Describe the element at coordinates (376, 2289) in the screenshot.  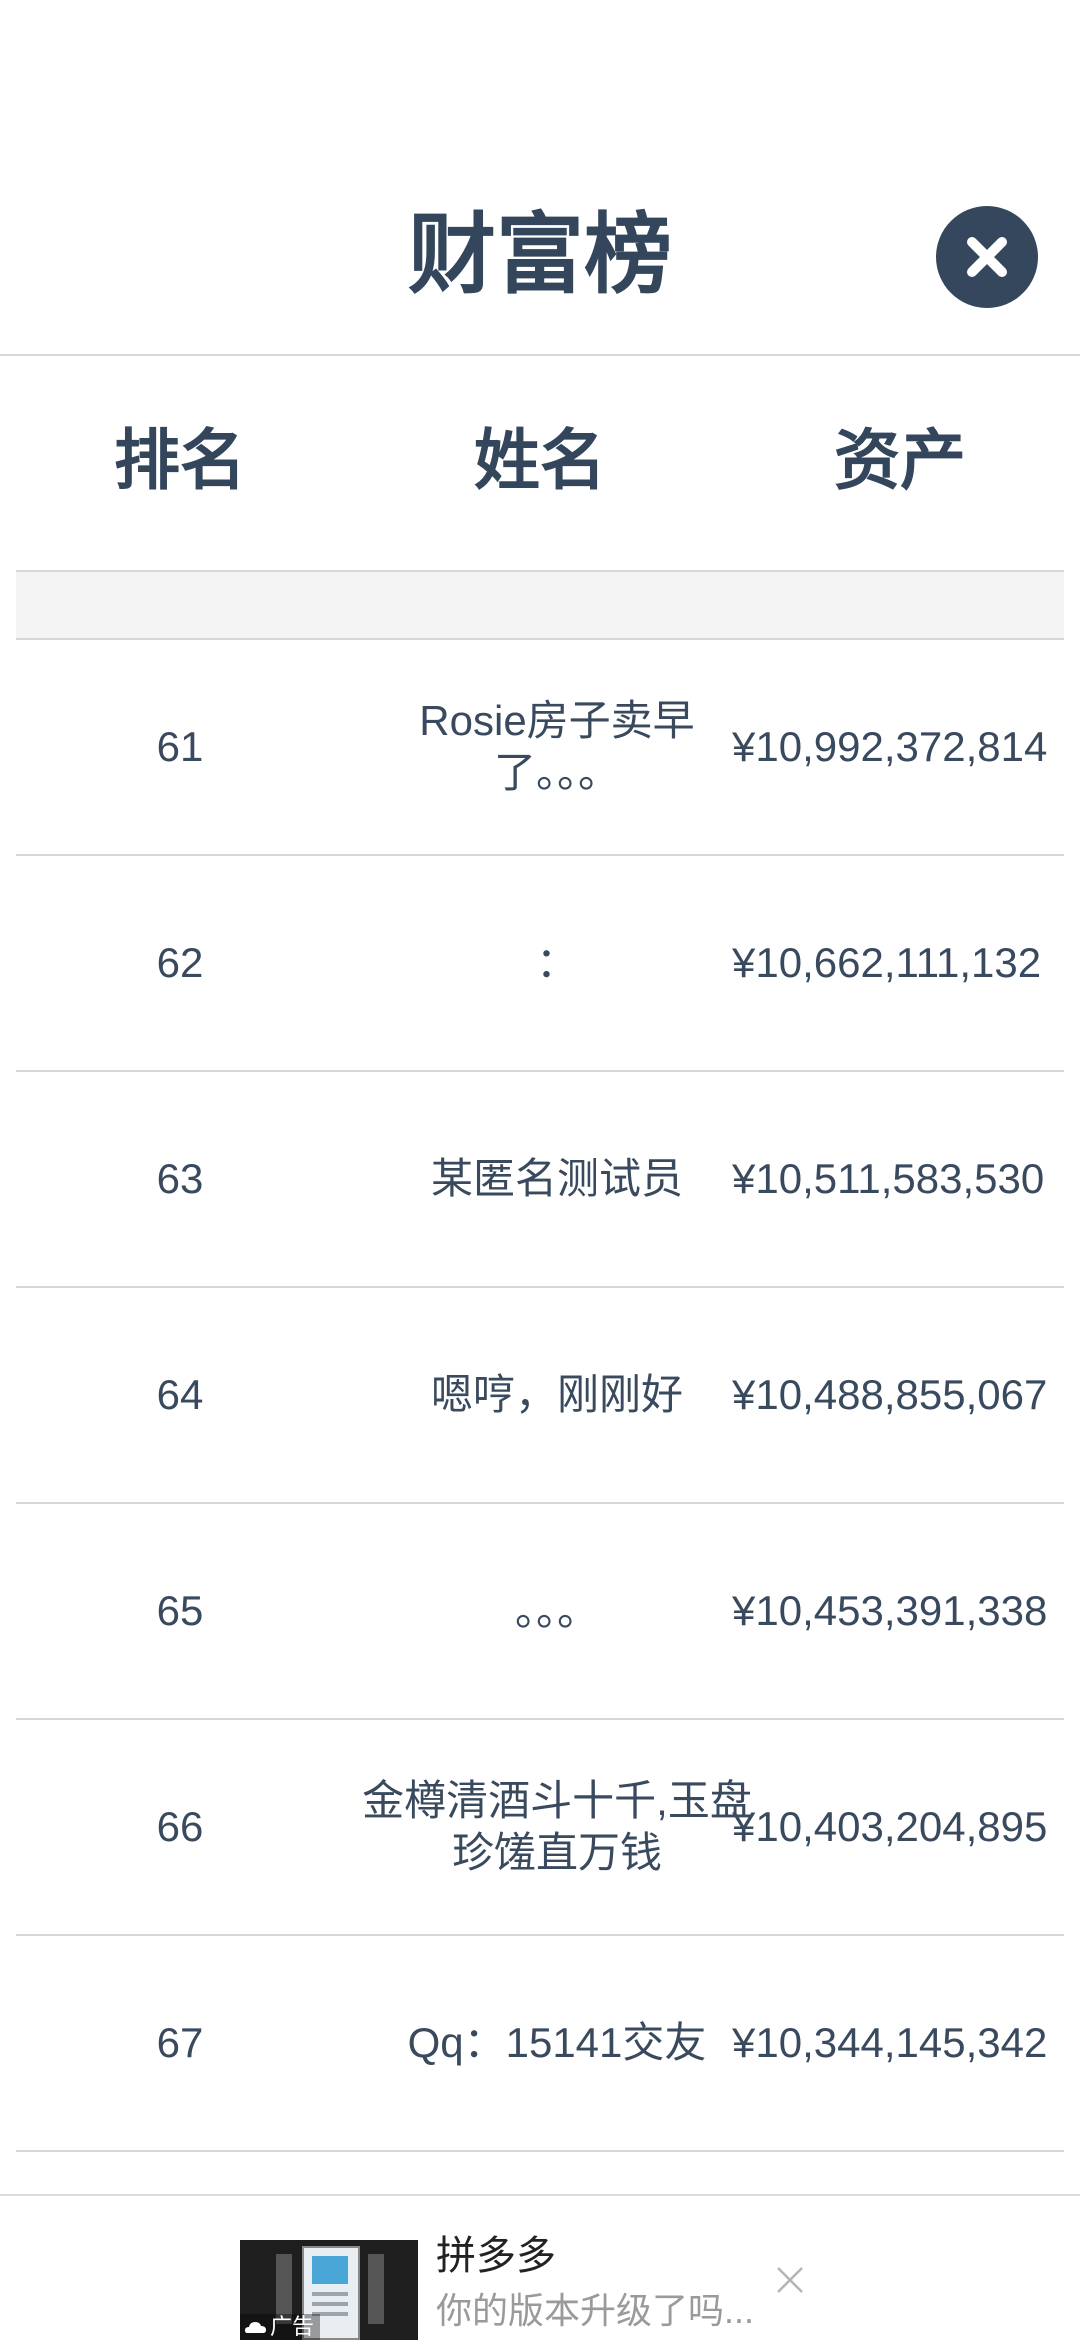
I see `ad-thumb-decor` at that location.